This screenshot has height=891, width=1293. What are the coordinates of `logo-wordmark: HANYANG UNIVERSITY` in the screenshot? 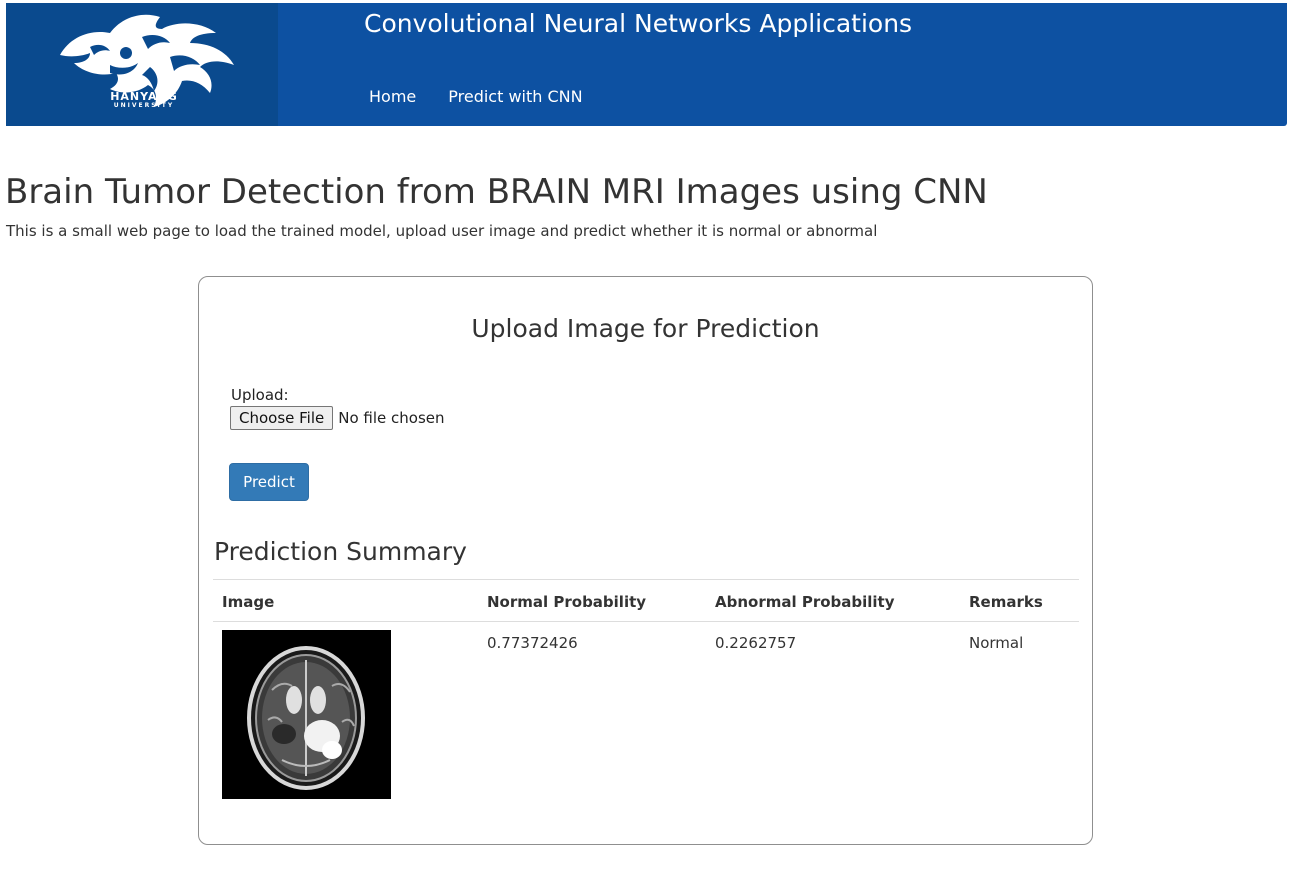 It's located at (144, 100).